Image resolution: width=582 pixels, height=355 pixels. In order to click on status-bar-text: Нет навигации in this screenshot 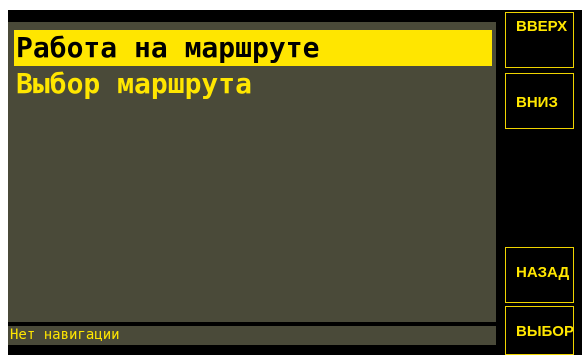, I will do `click(252, 335)`.